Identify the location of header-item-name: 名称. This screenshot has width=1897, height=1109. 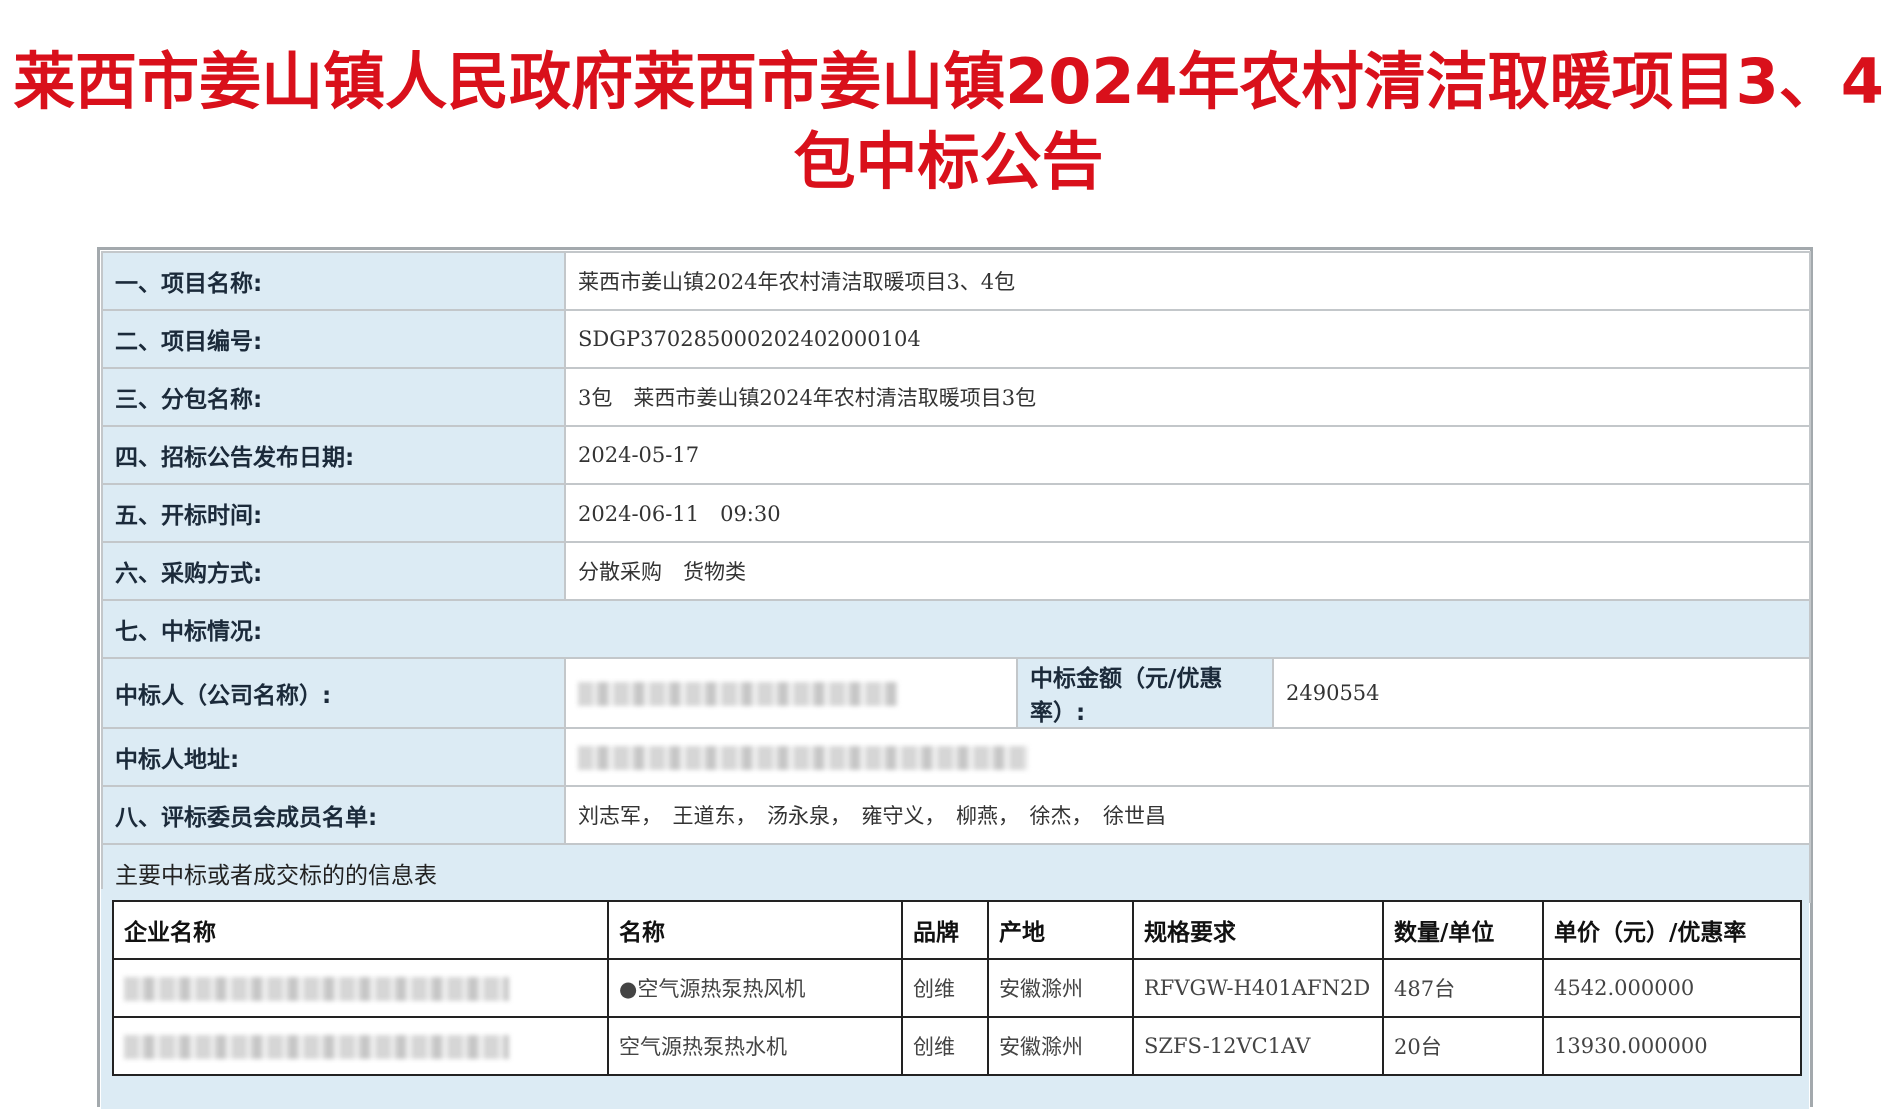
(755, 930).